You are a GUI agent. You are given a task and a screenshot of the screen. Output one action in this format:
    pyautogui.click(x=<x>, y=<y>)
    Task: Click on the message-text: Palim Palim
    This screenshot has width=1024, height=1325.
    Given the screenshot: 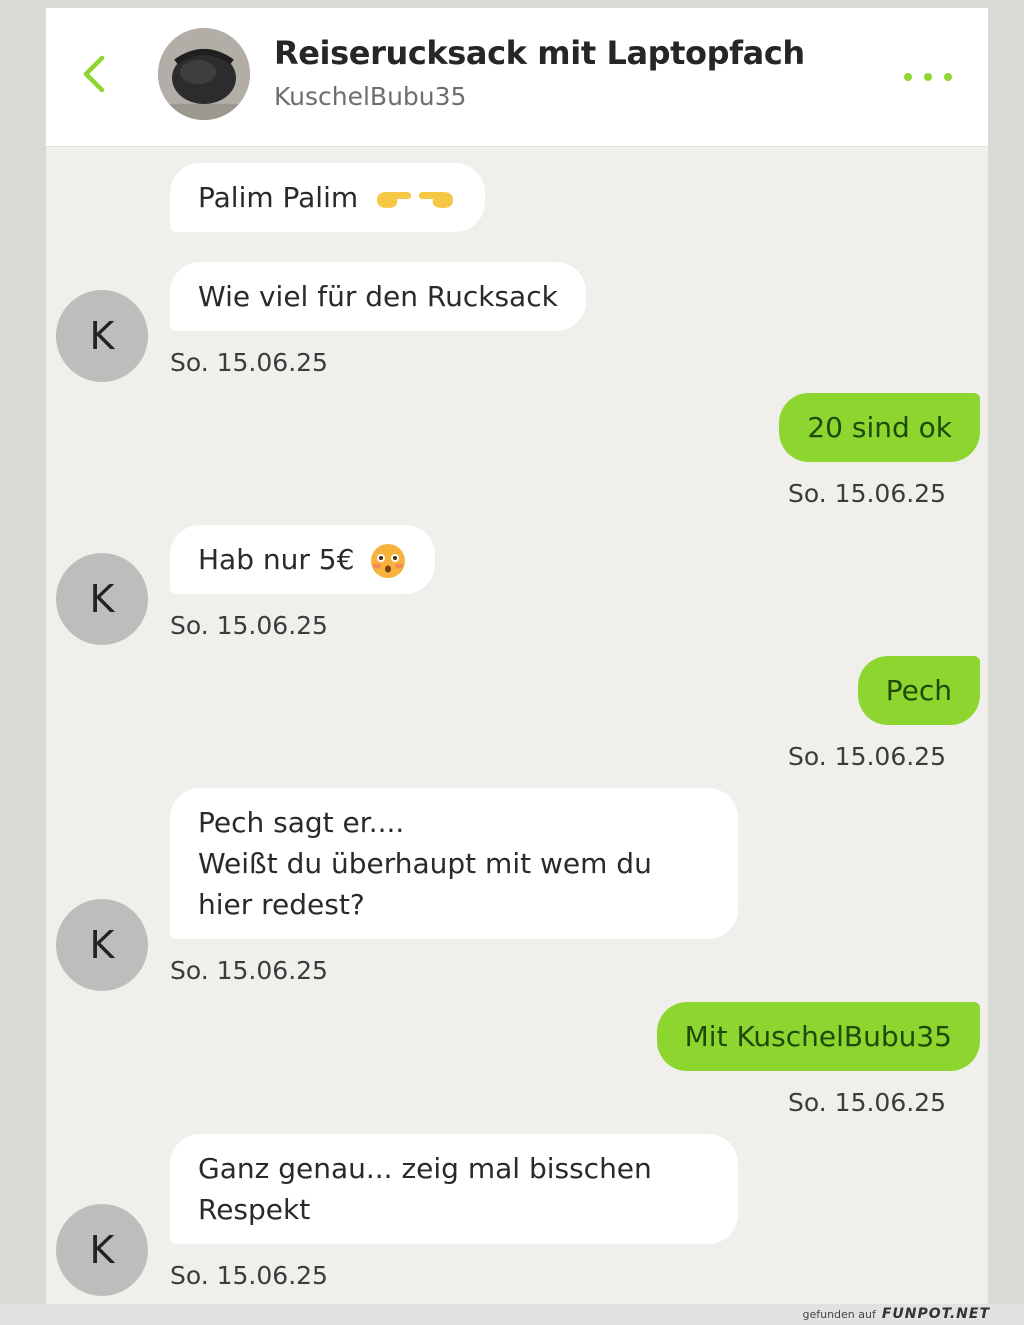 What is the action you would take?
    pyautogui.click(x=278, y=197)
    